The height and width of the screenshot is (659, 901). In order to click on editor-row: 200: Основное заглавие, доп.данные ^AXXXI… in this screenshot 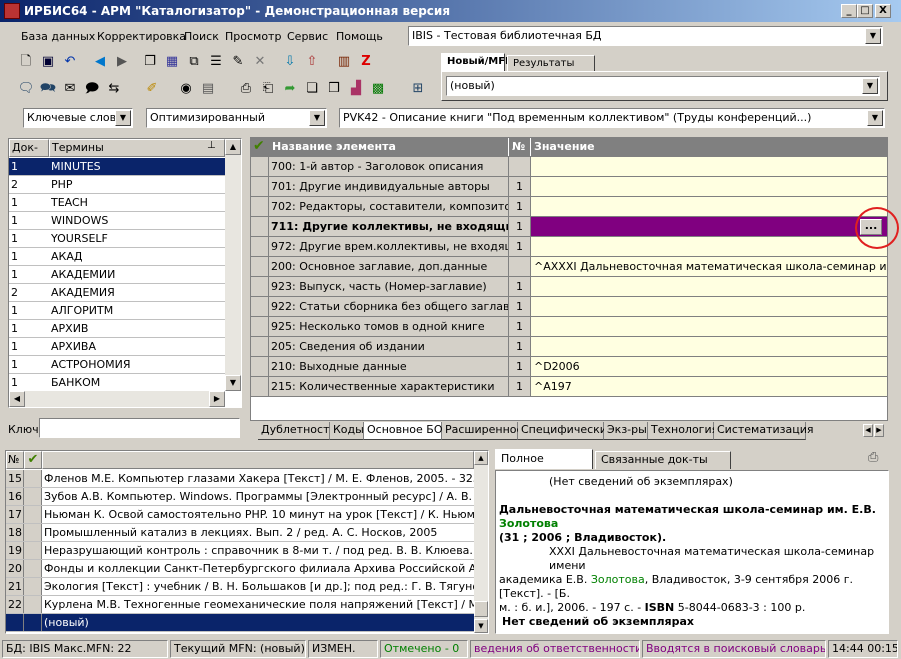, I will do `click(569, 267)`.